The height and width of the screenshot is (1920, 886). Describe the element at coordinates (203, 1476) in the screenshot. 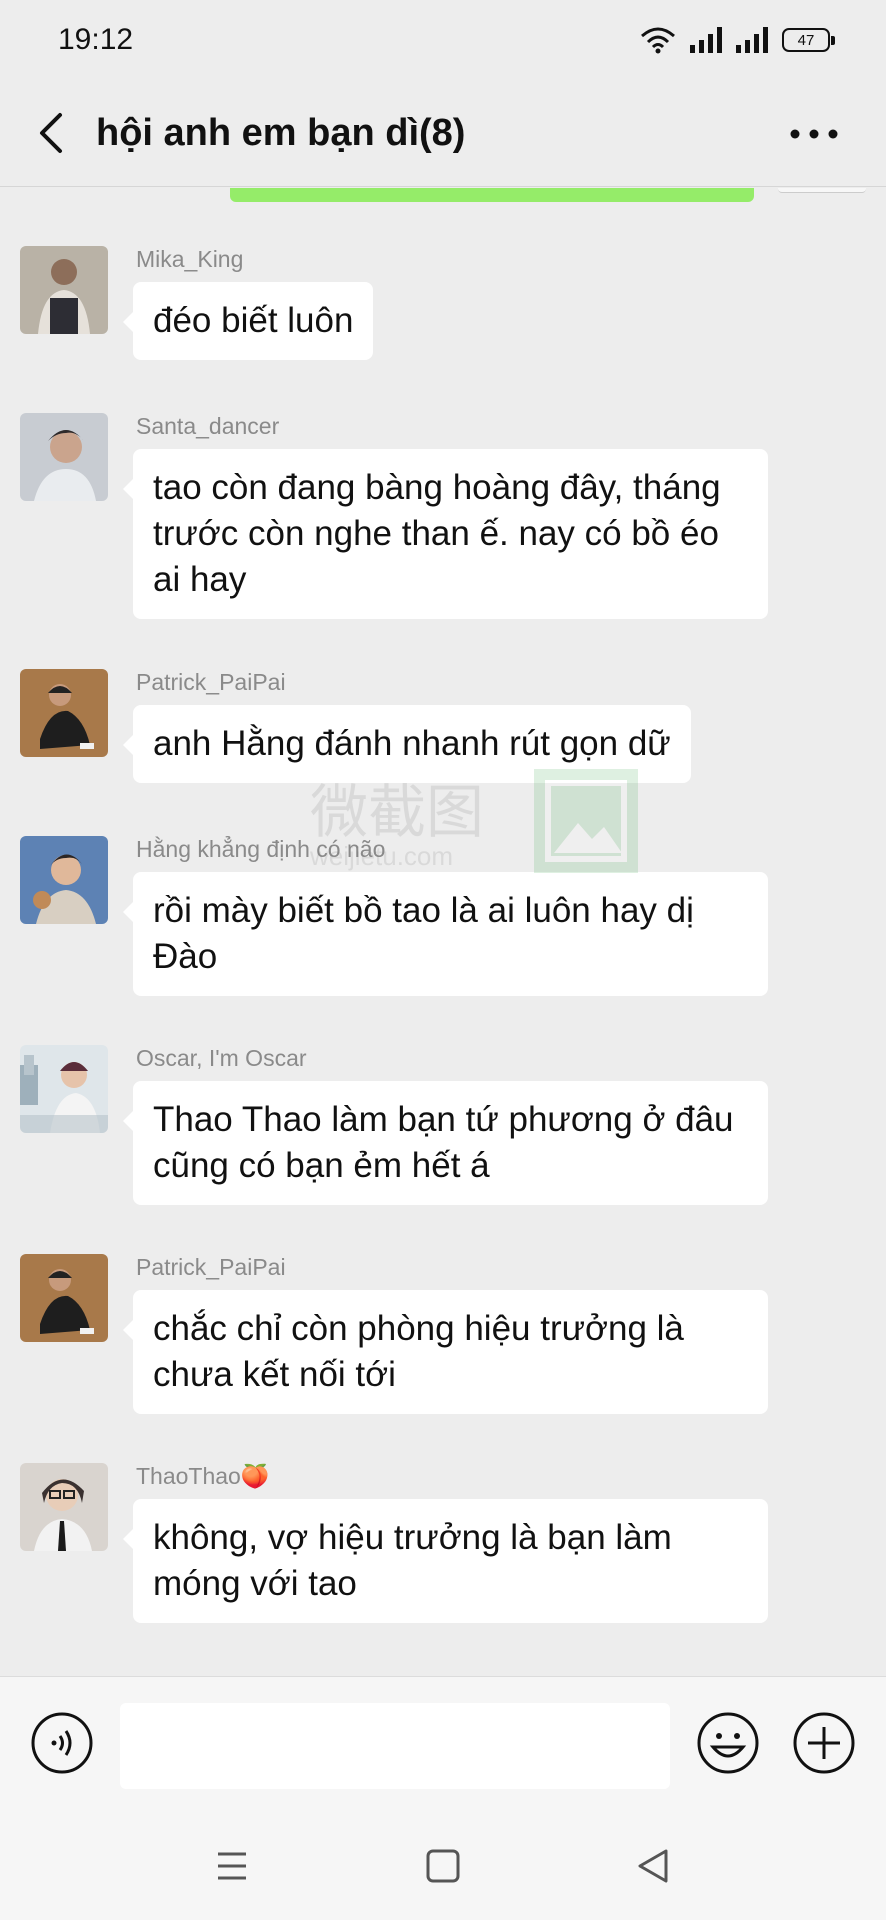

I see `sender-name: ThaoThao🍑` at that location.